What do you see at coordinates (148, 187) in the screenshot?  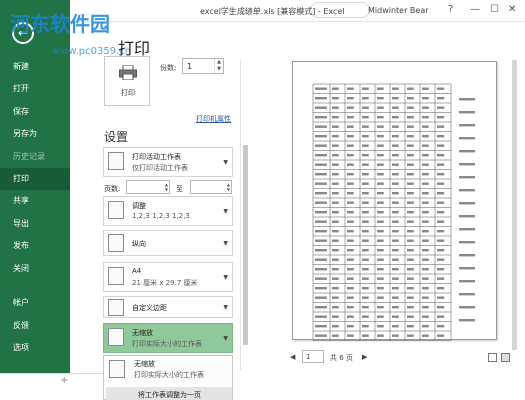 I see `pages-from-input: ▲ ▼` at bounding box center [148, 187].